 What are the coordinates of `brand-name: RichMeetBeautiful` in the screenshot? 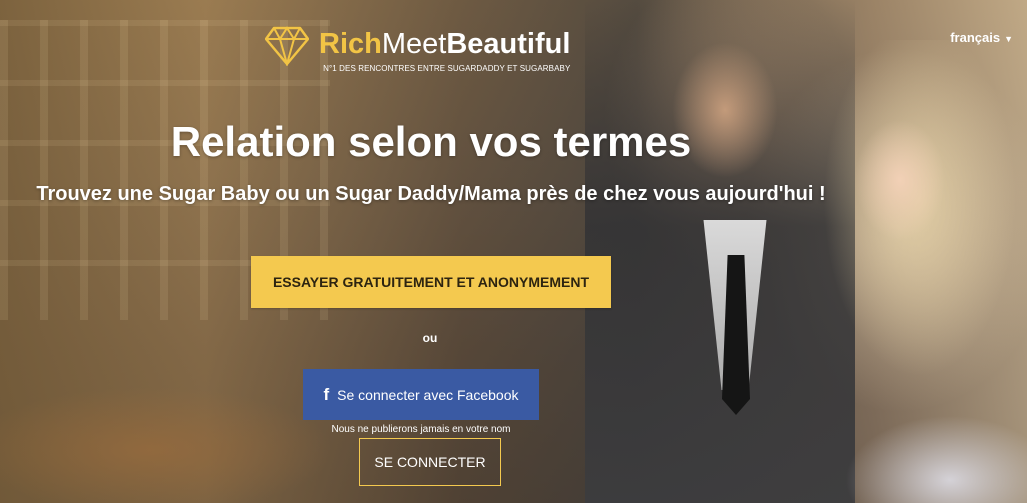 It's located at (444, 44).